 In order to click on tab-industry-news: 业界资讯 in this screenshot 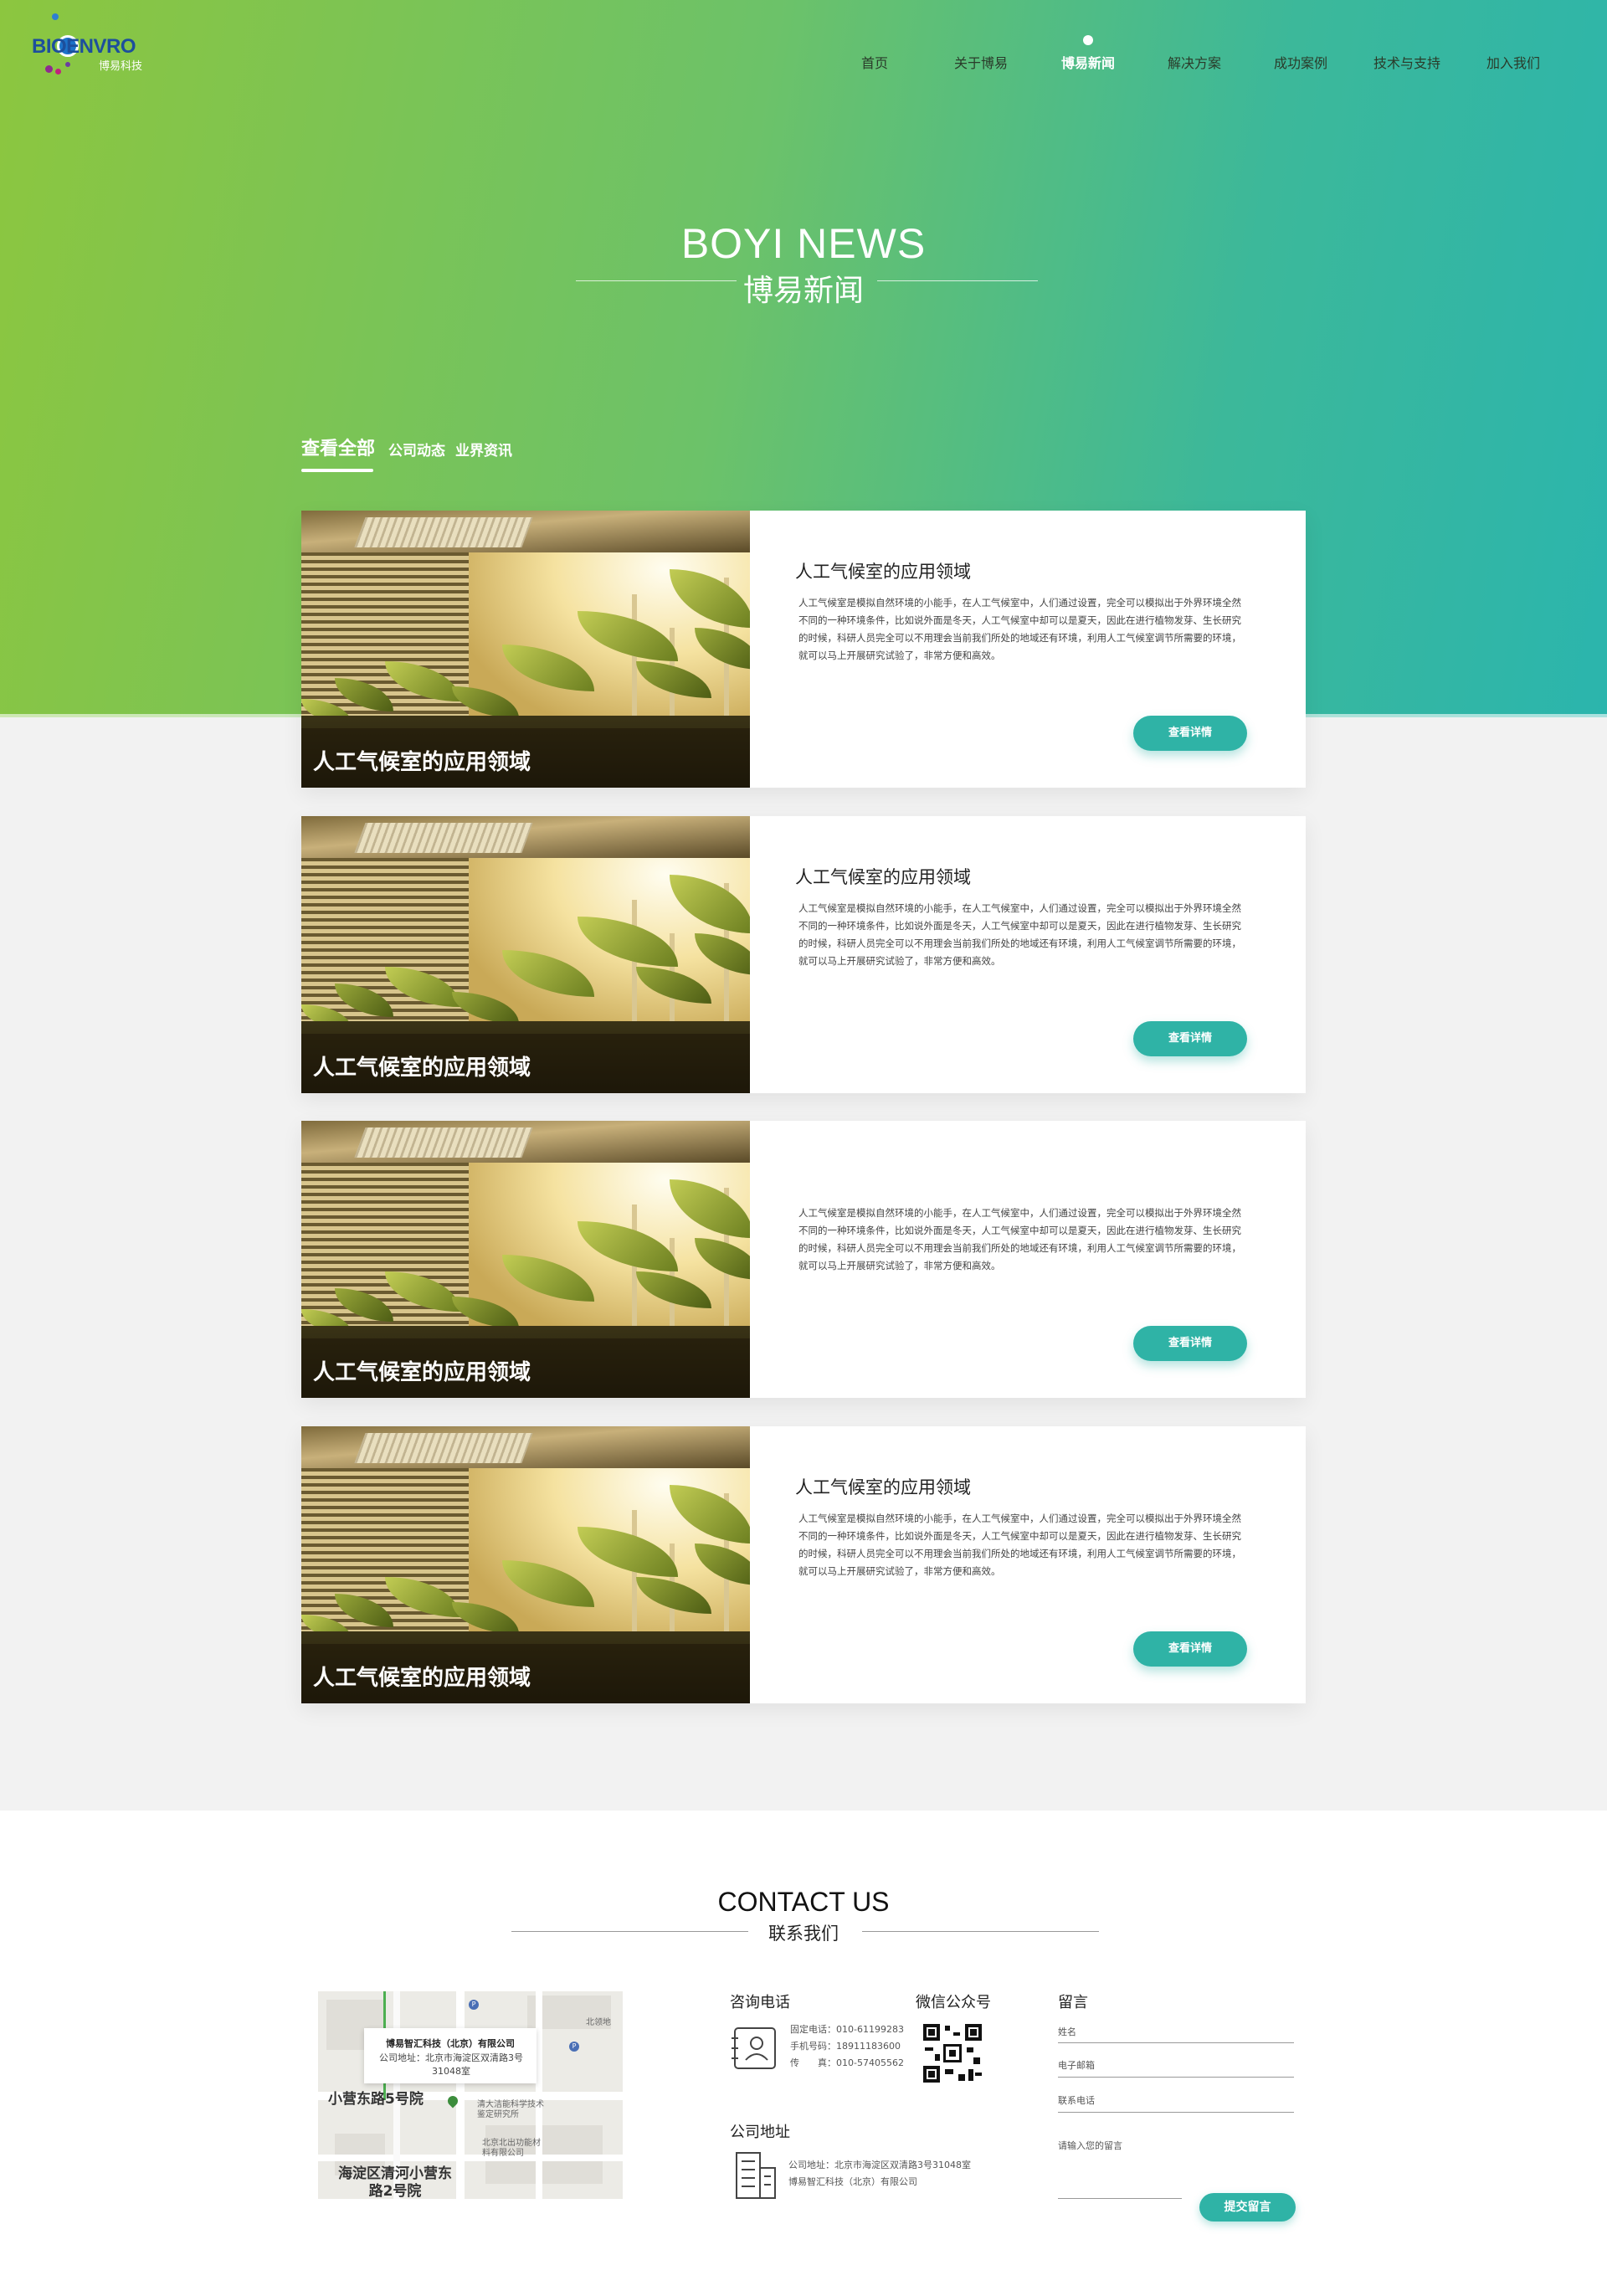, I will do `click(484, 450)`.